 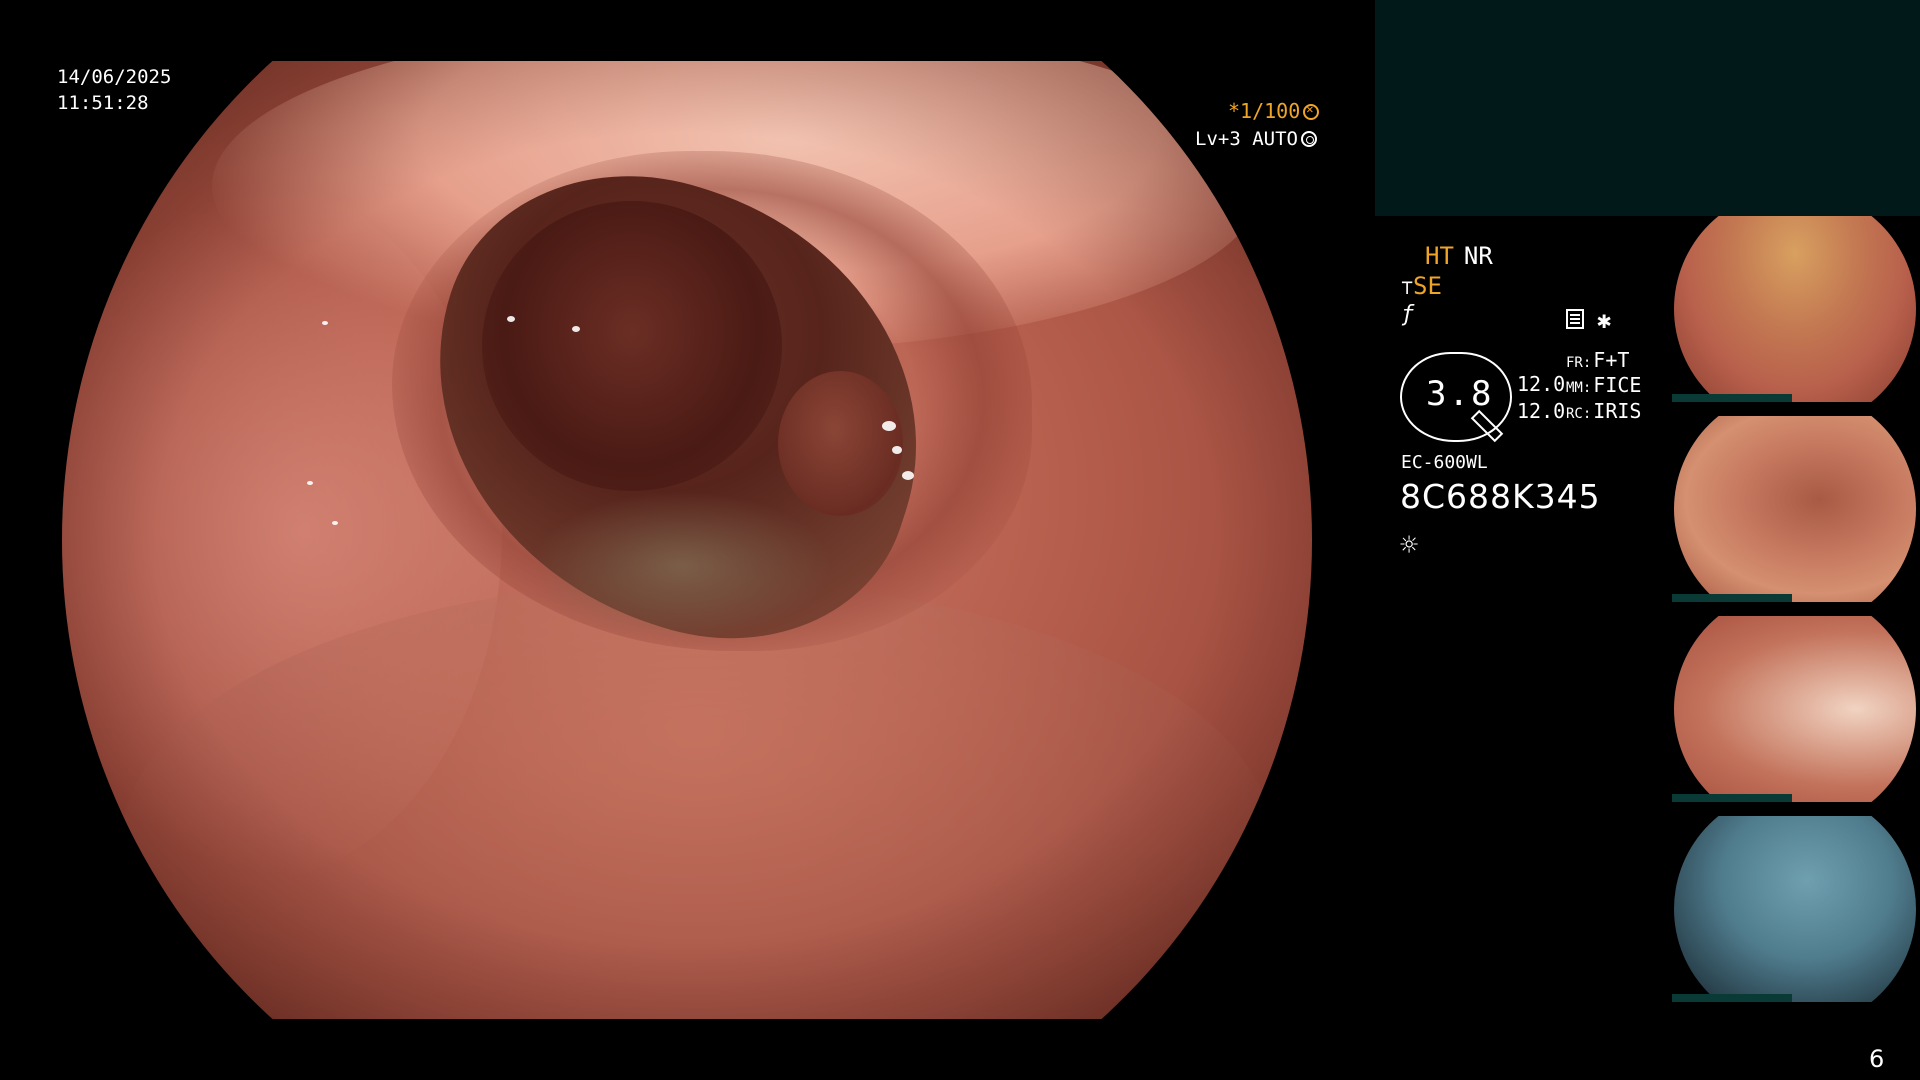 What do you see at coordinates (1439, 256) in the screenshot?
I see `mode-ht: HT` at bounding box center [1439, 256].